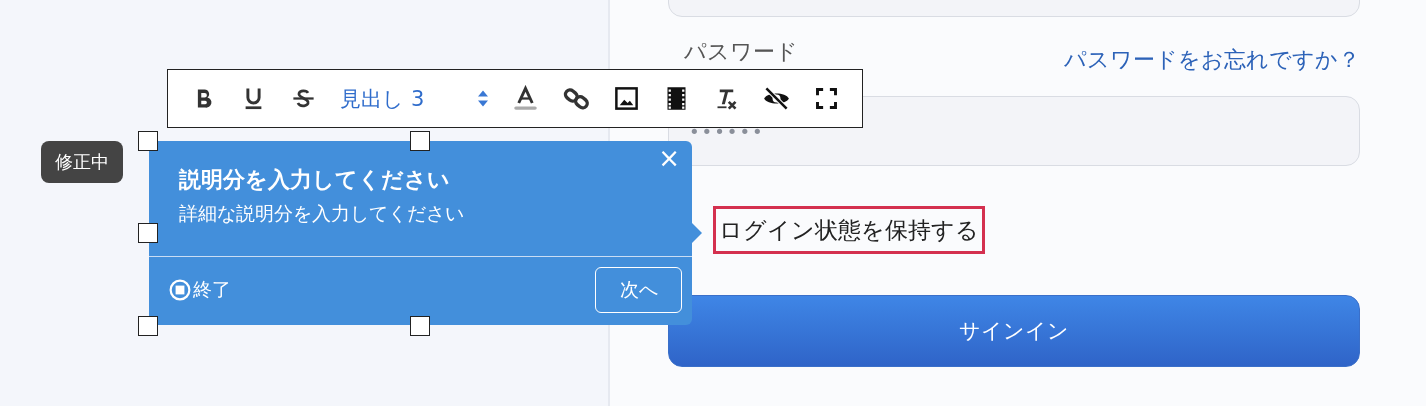 The image size is (1426, 406). What do you see at coordinates (322, 213) in the screenshot?
I see `popup-description: 詳細な説明分を入力してください` at bounding box center [322, 213].